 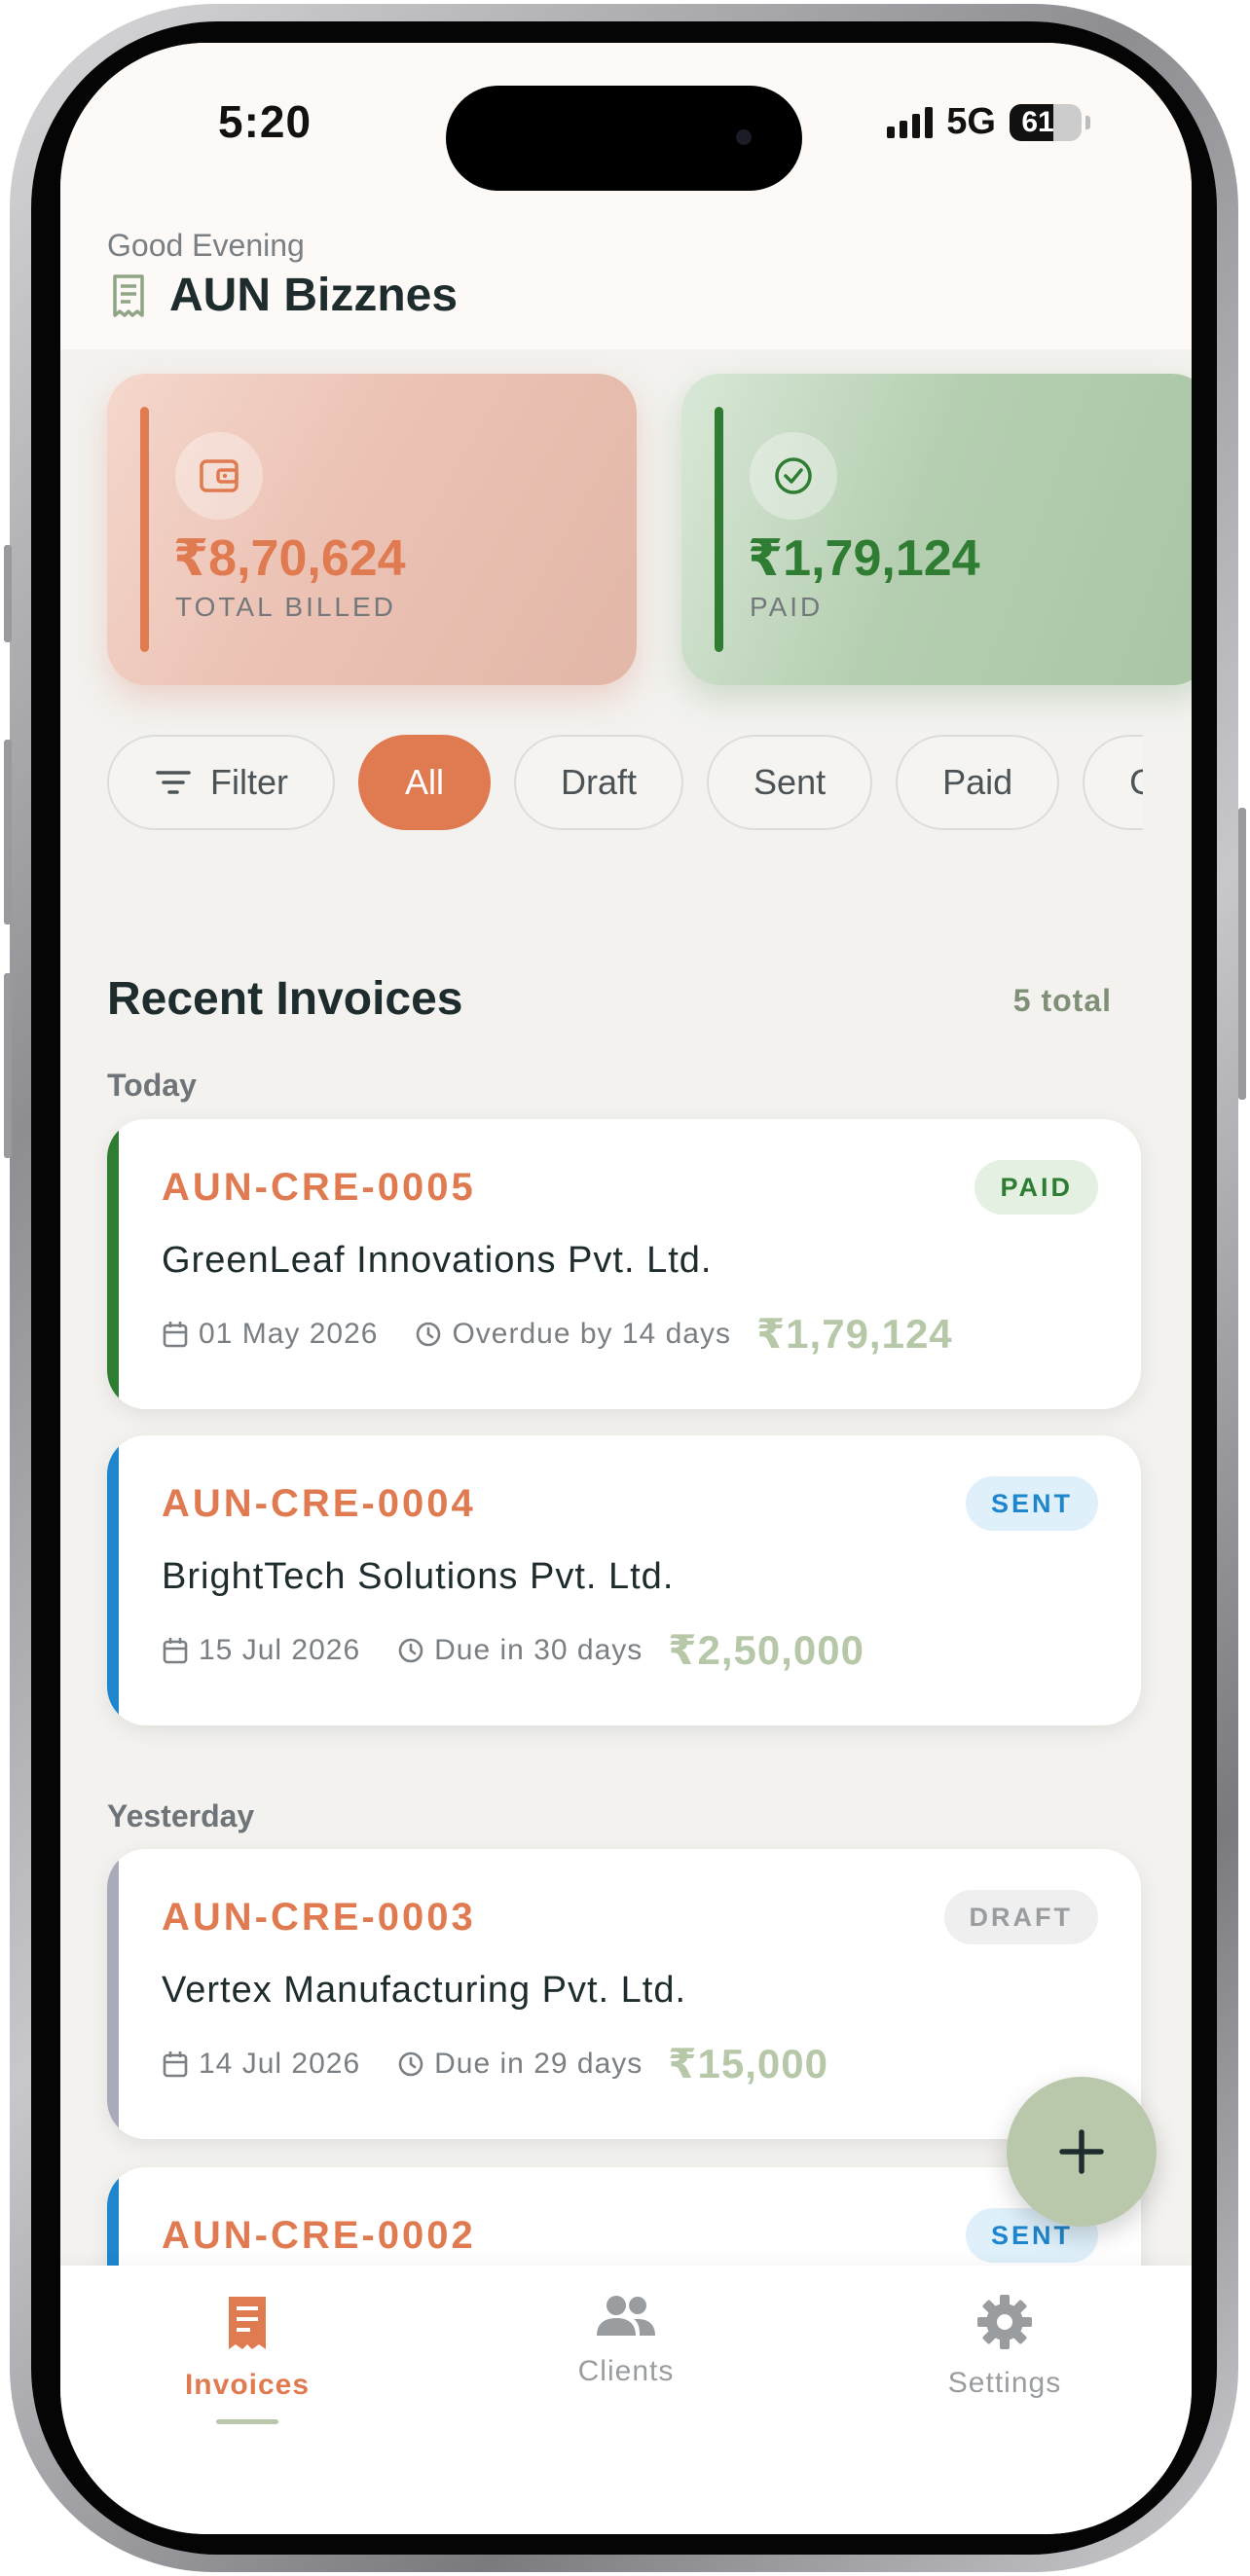 What do you see at coordinates (424, 1990) in the screenshot?
I see `client-name: Vertex Manufacturing Pvt. Ltd.` at bounding box center [424, 1990].